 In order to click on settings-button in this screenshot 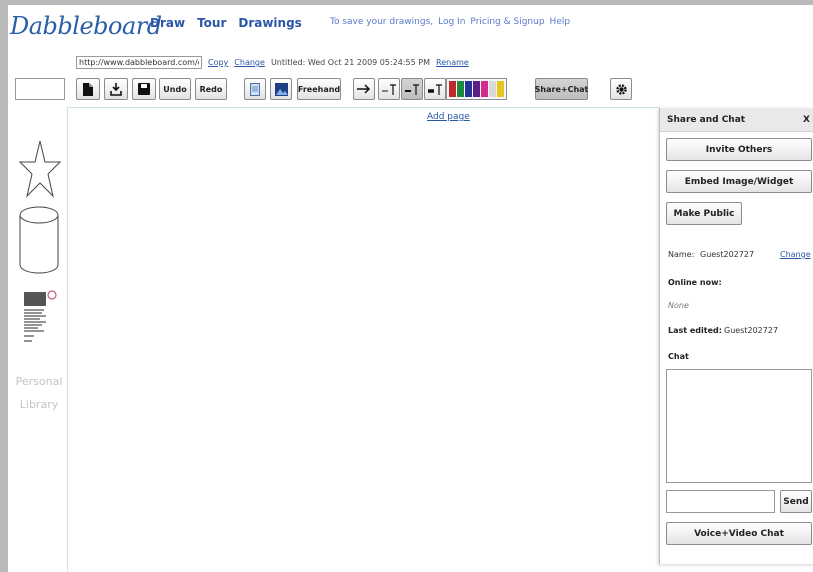, I will do `click(621, 89)`.